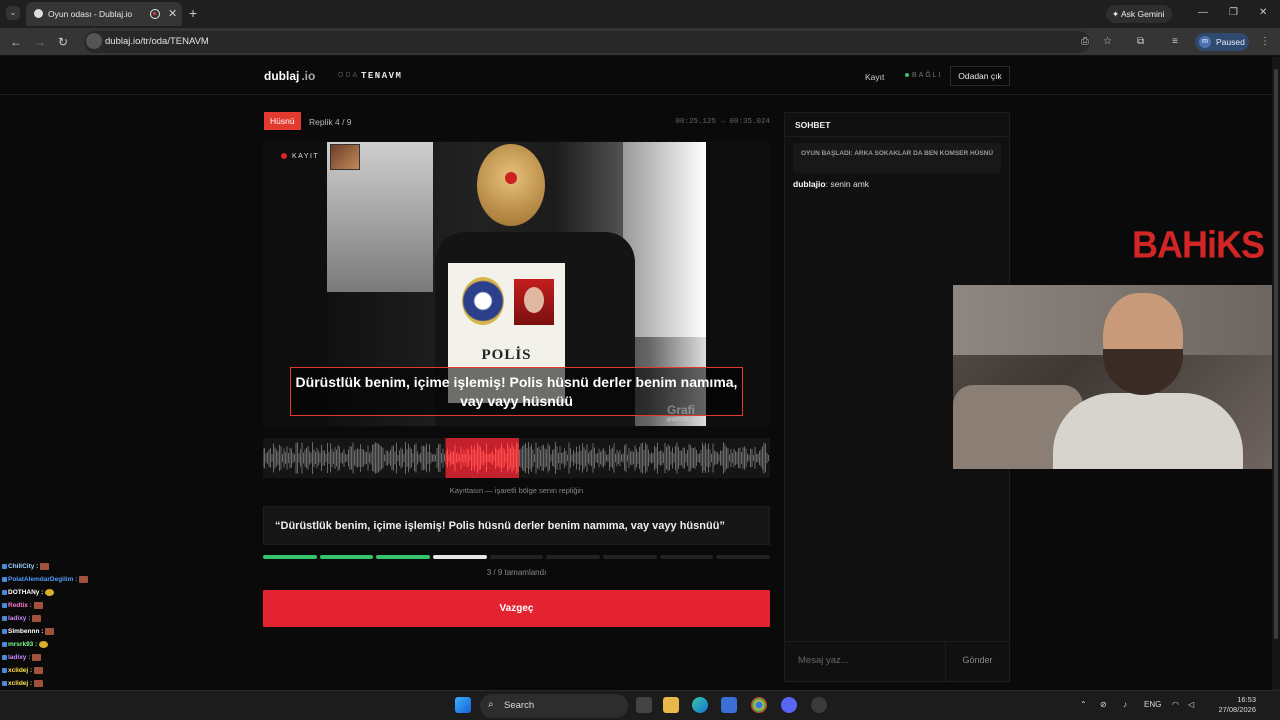 The height and width of the screenshot is (720, 1280). Describe the element at coordinates (1263, 12) in the screenshot. I see `window-close-icon: ✕` at that location.